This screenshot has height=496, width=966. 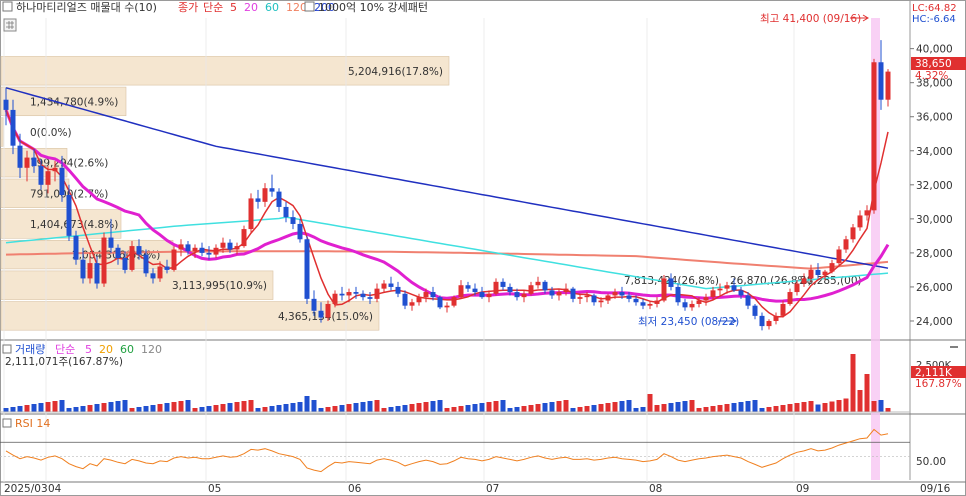 What do you see at coordinates (934, 152) in the screenshot?
I see `price-label: 34,000` at bounding box center [934, 152].